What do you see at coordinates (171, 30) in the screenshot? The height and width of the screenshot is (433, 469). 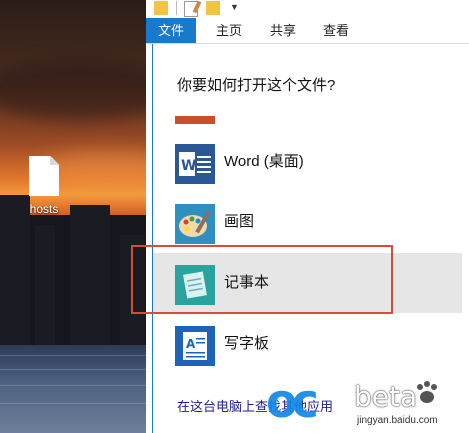 I see `tab-file: 文件` at bounding box center [171, 30].